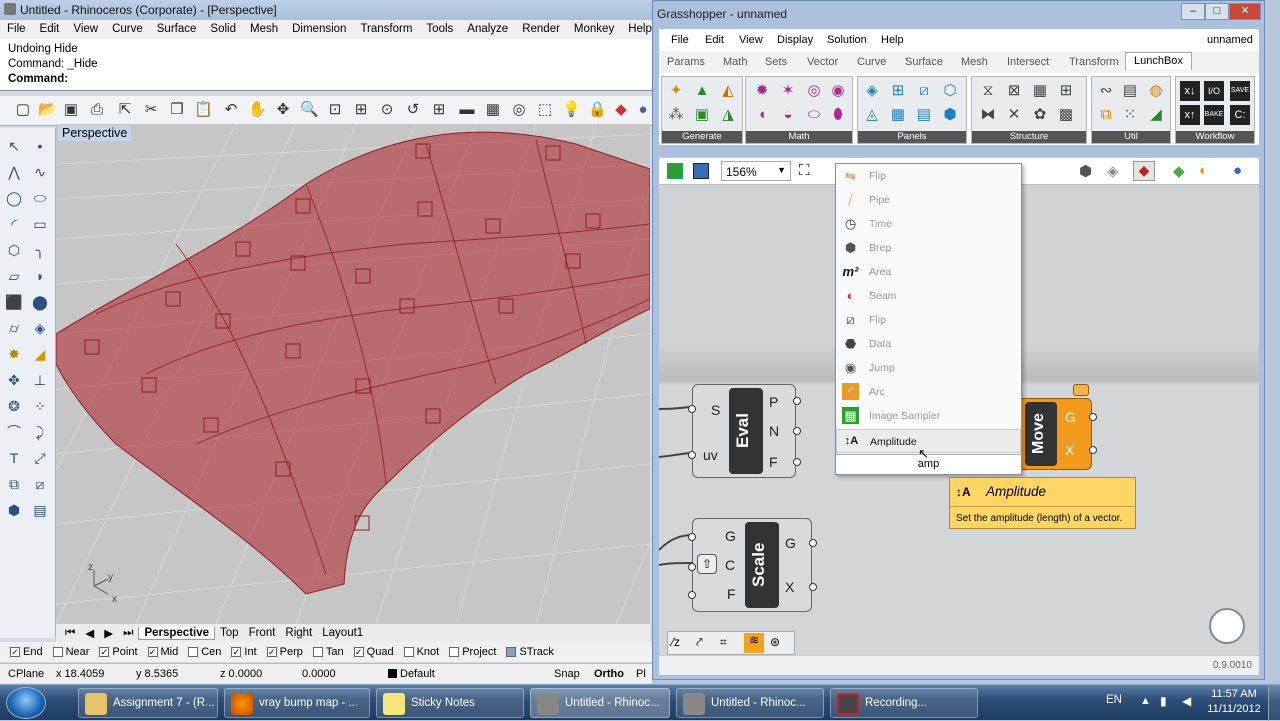  Describe the element at coordinates (361, 110) in the screenshot. I see `zoom-extents-icon: ⊞` at that location.